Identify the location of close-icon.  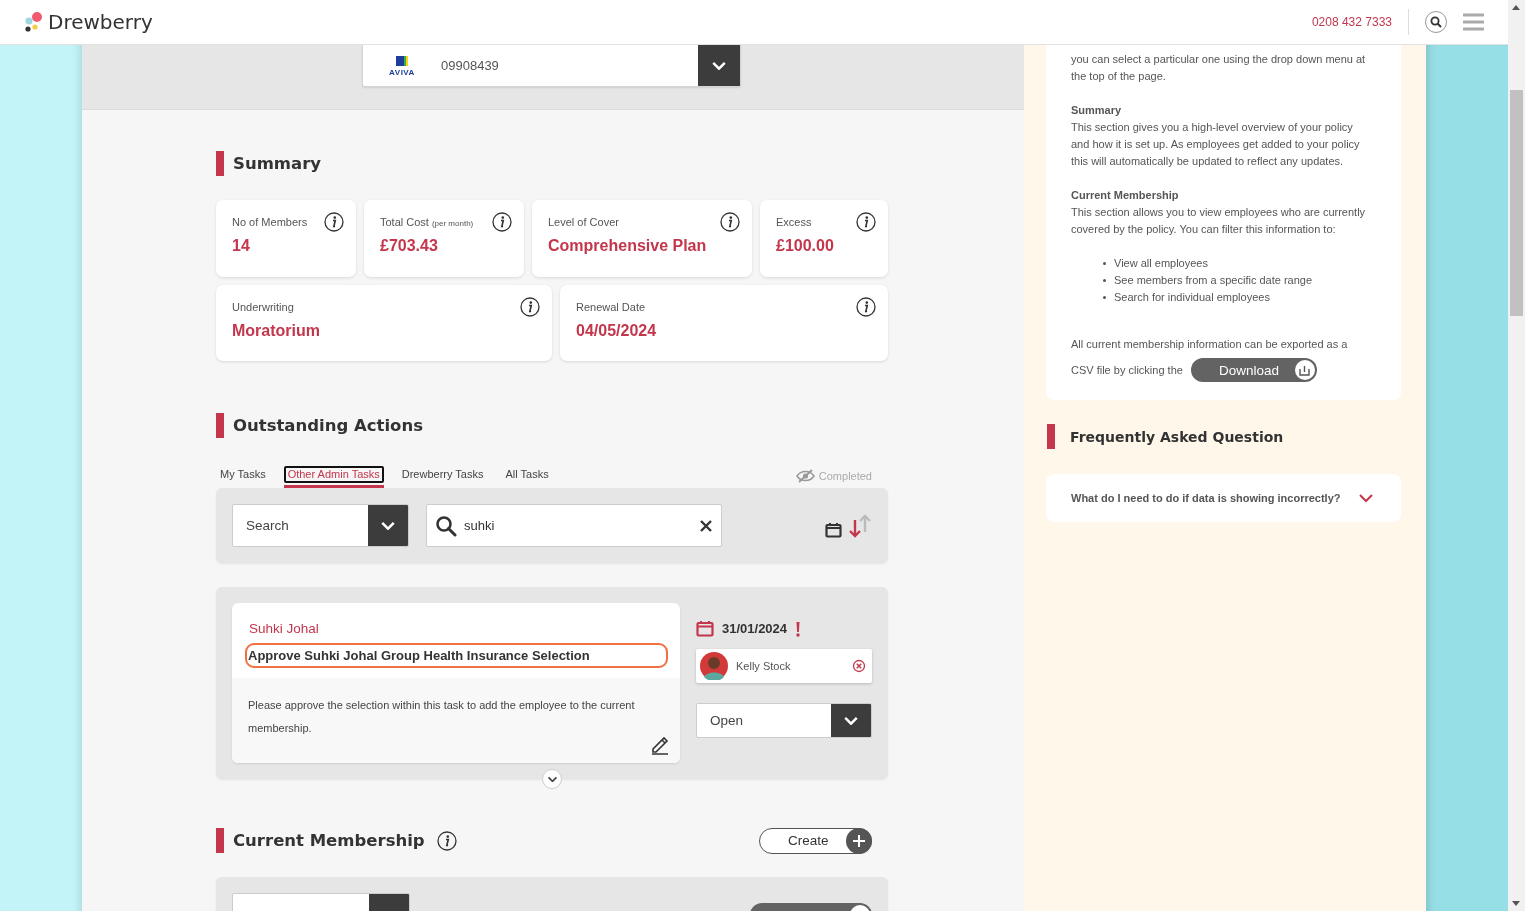
(706, 525).